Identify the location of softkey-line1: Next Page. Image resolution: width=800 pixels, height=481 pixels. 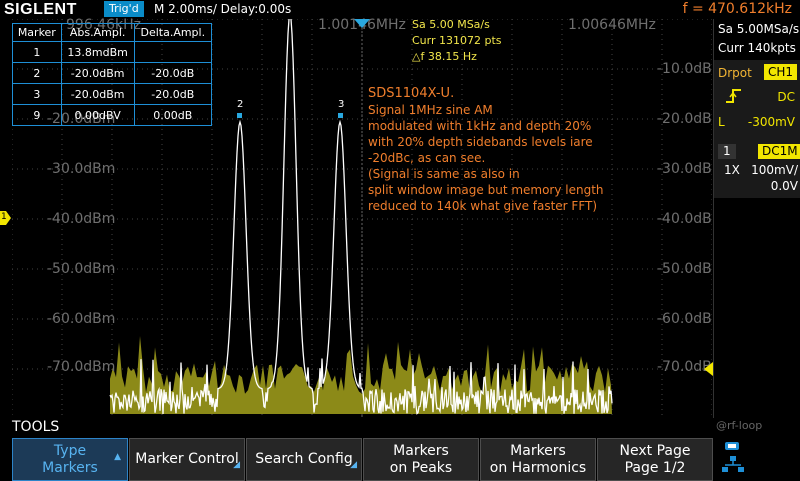
(655, 450).